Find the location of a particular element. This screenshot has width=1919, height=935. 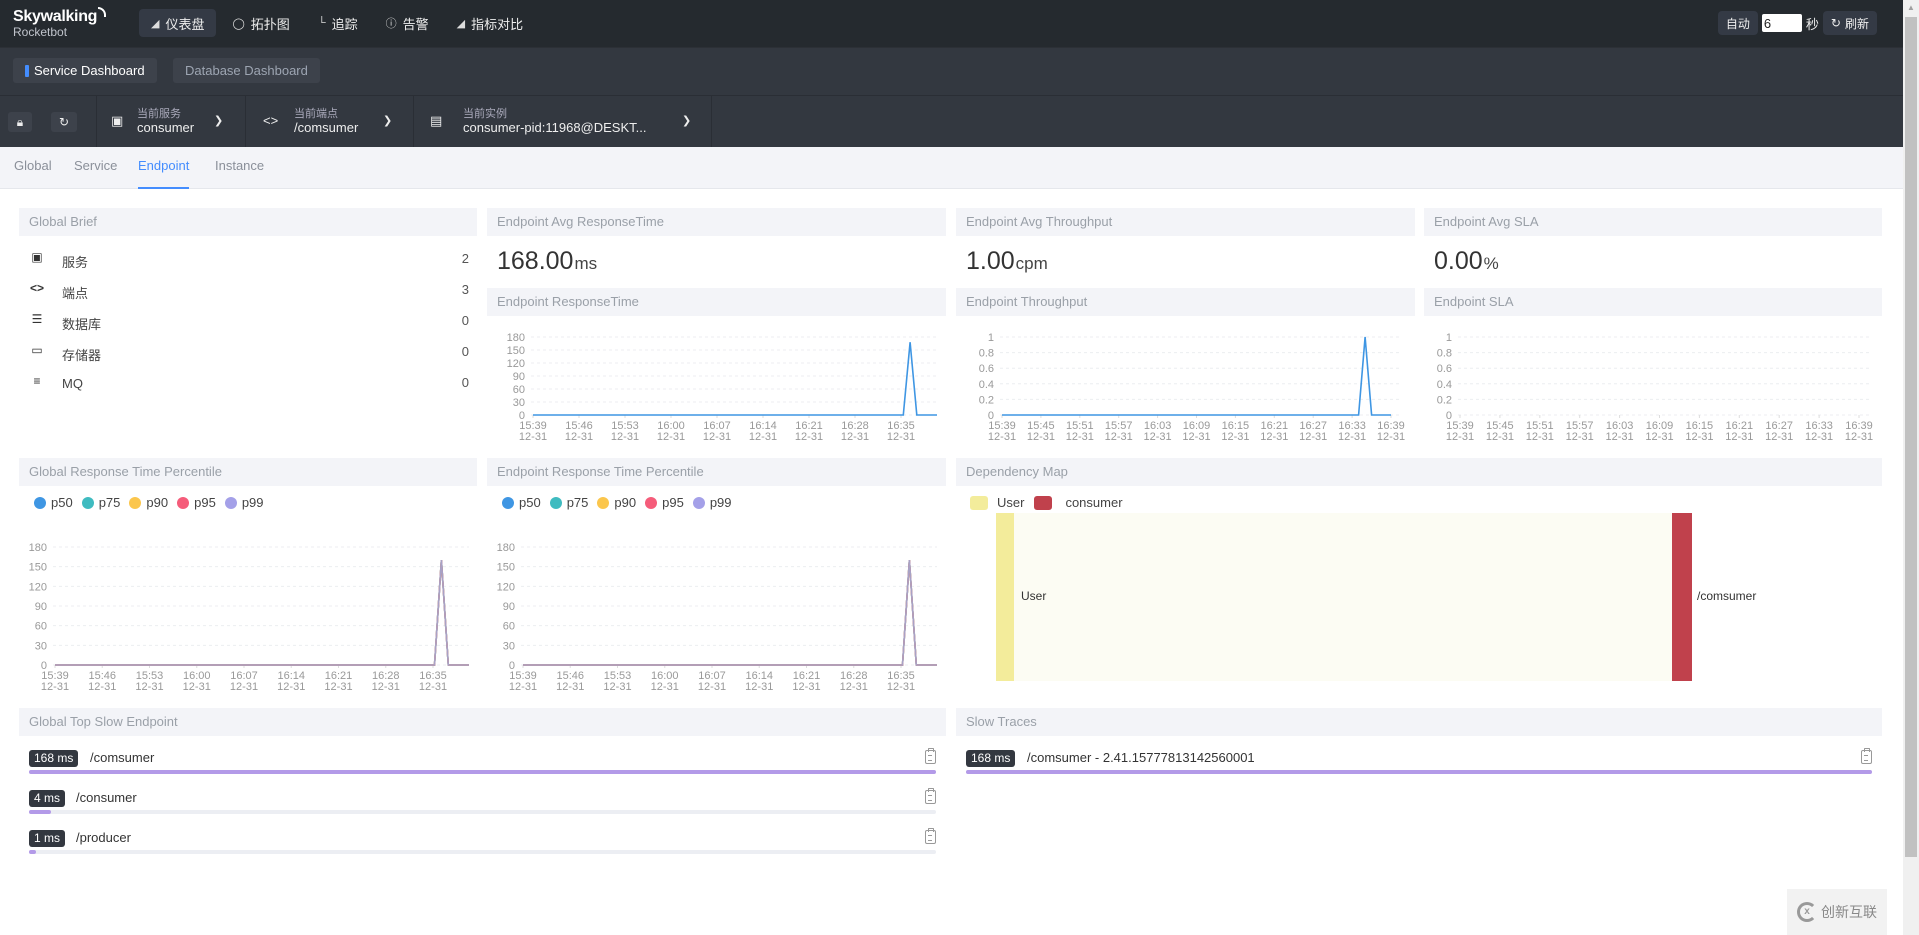

brief-value: 3 is located at coordinates (465, 289).